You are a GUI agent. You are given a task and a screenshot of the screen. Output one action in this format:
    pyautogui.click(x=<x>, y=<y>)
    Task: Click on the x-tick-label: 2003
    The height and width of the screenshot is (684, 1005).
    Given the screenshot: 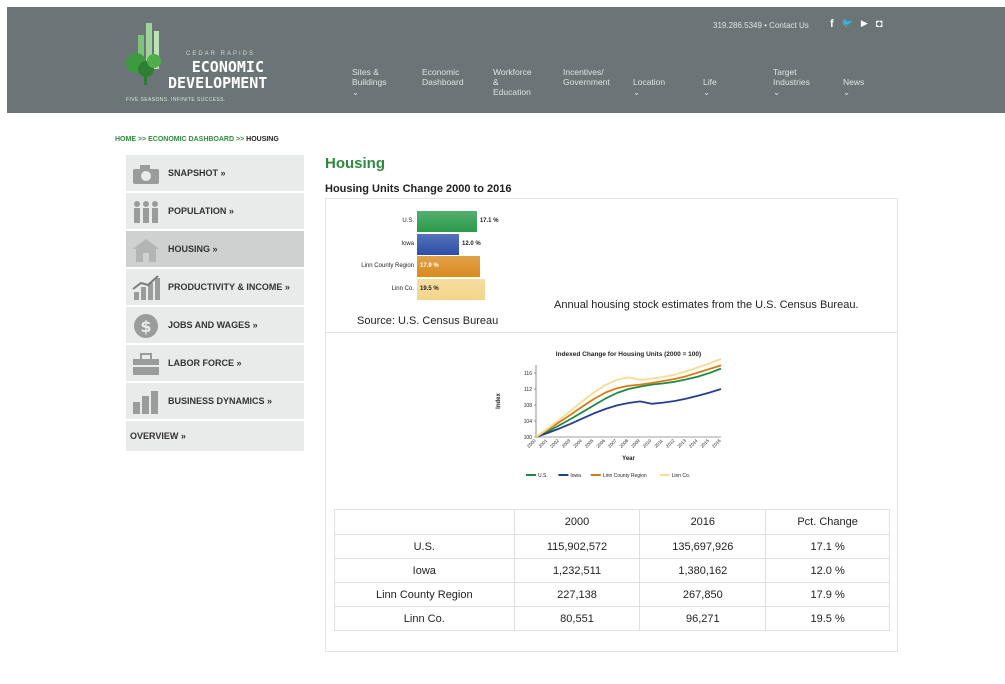 What is the action you would take?
    pyautogui.click(x=566, y=443)
    